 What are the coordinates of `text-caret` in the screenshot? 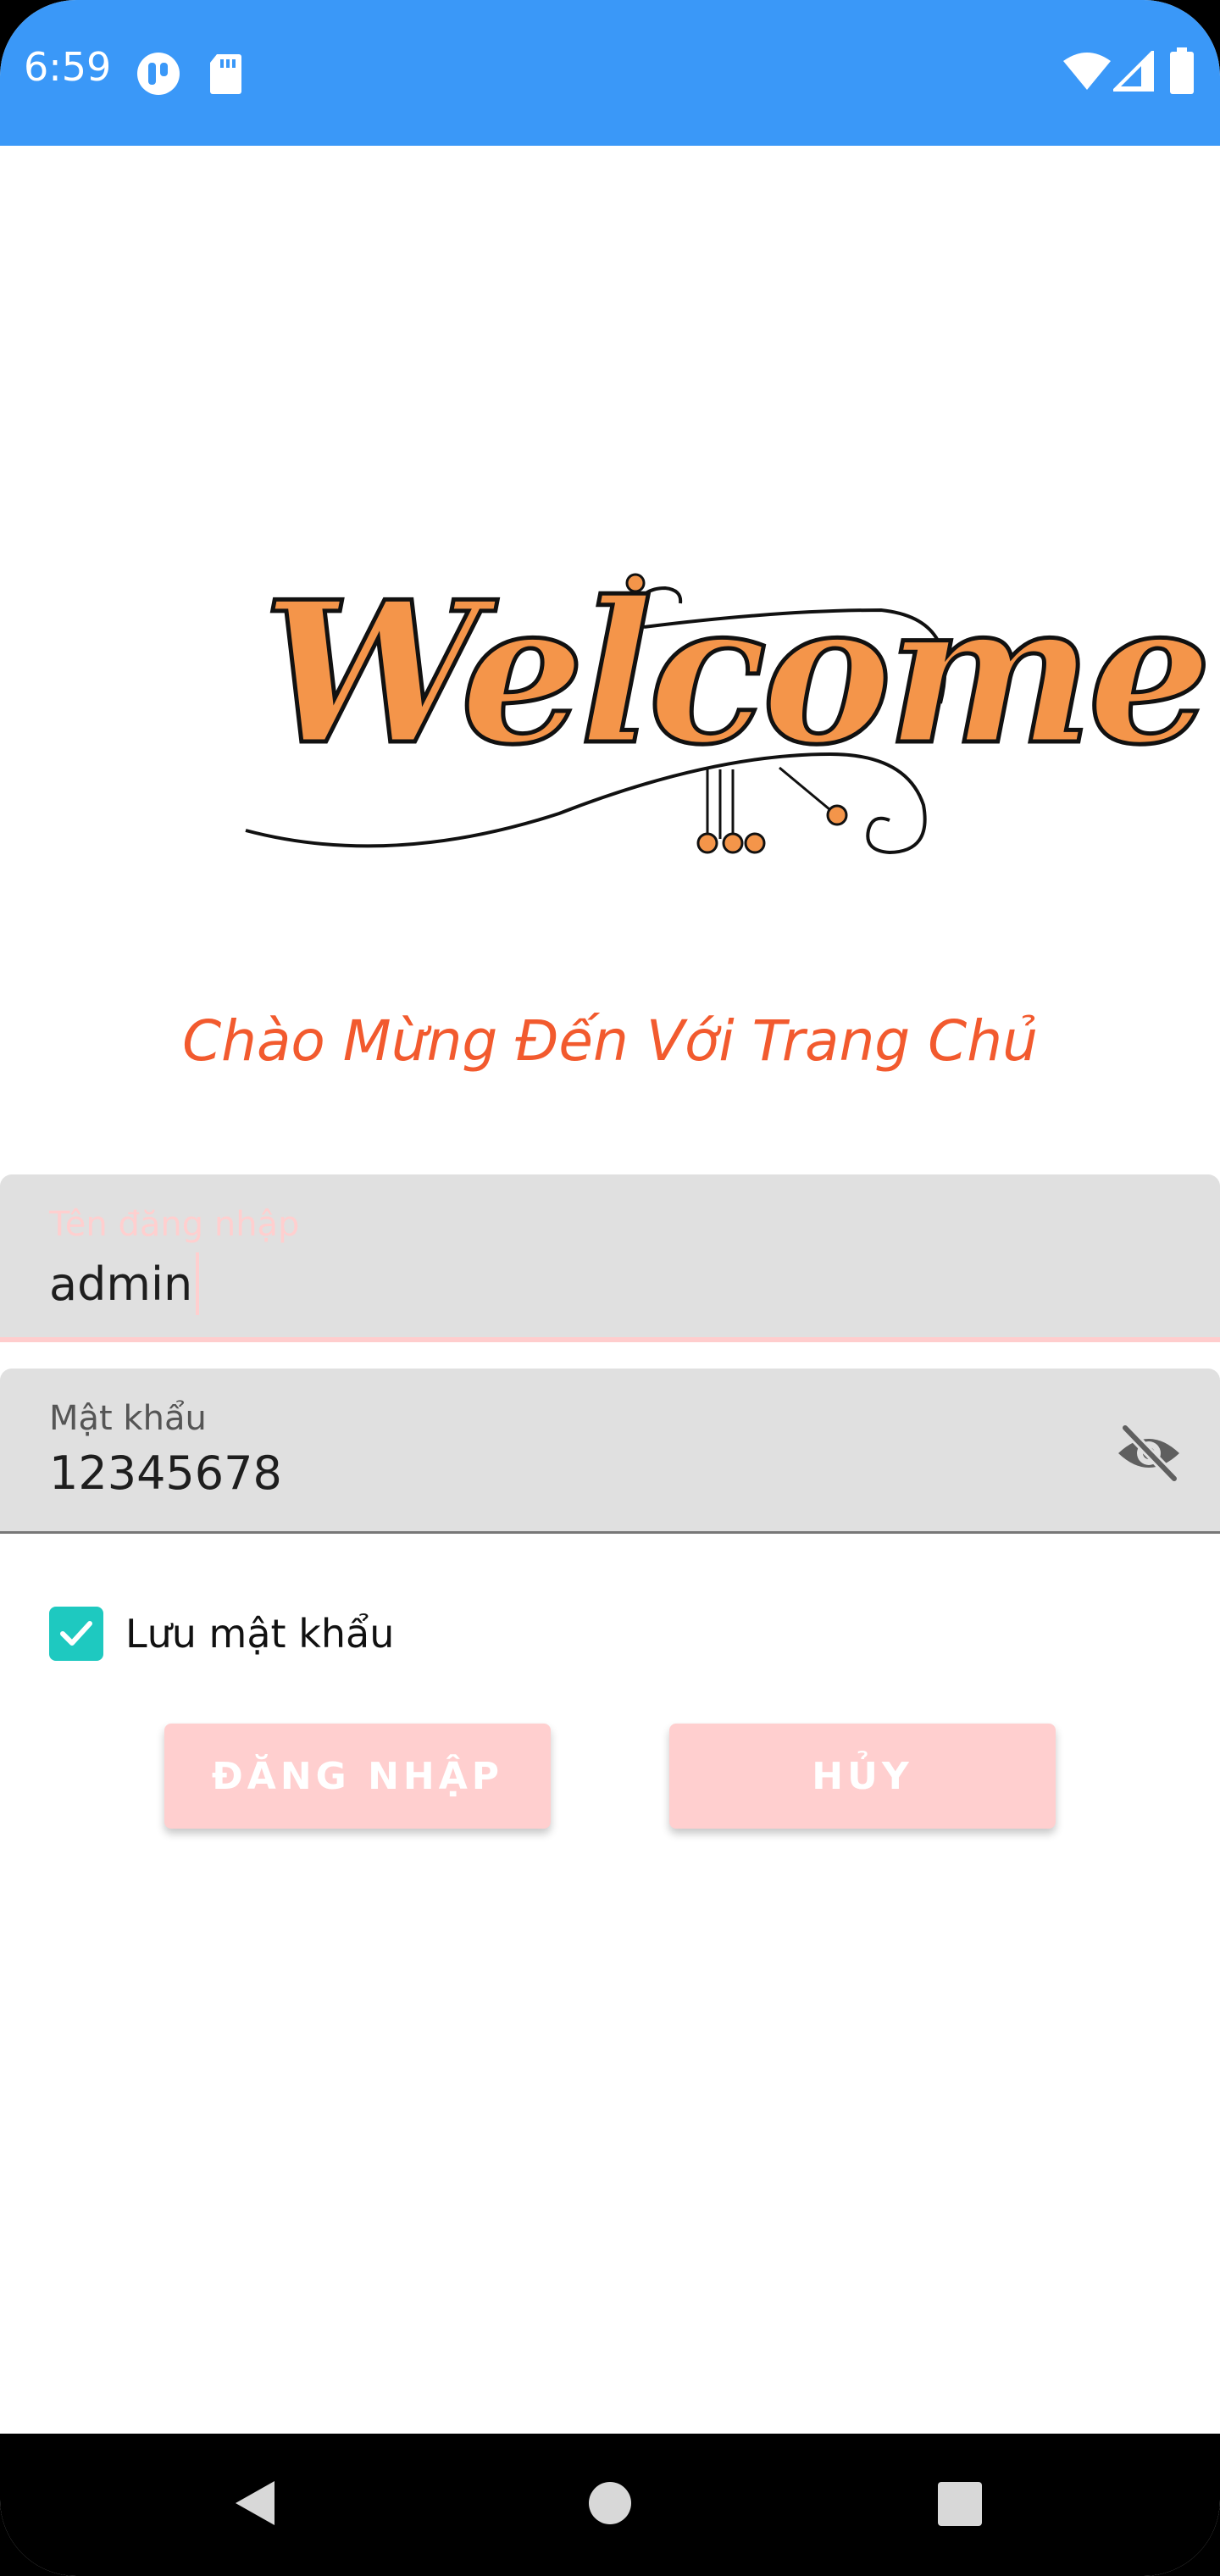 It's located at (198, 1283).